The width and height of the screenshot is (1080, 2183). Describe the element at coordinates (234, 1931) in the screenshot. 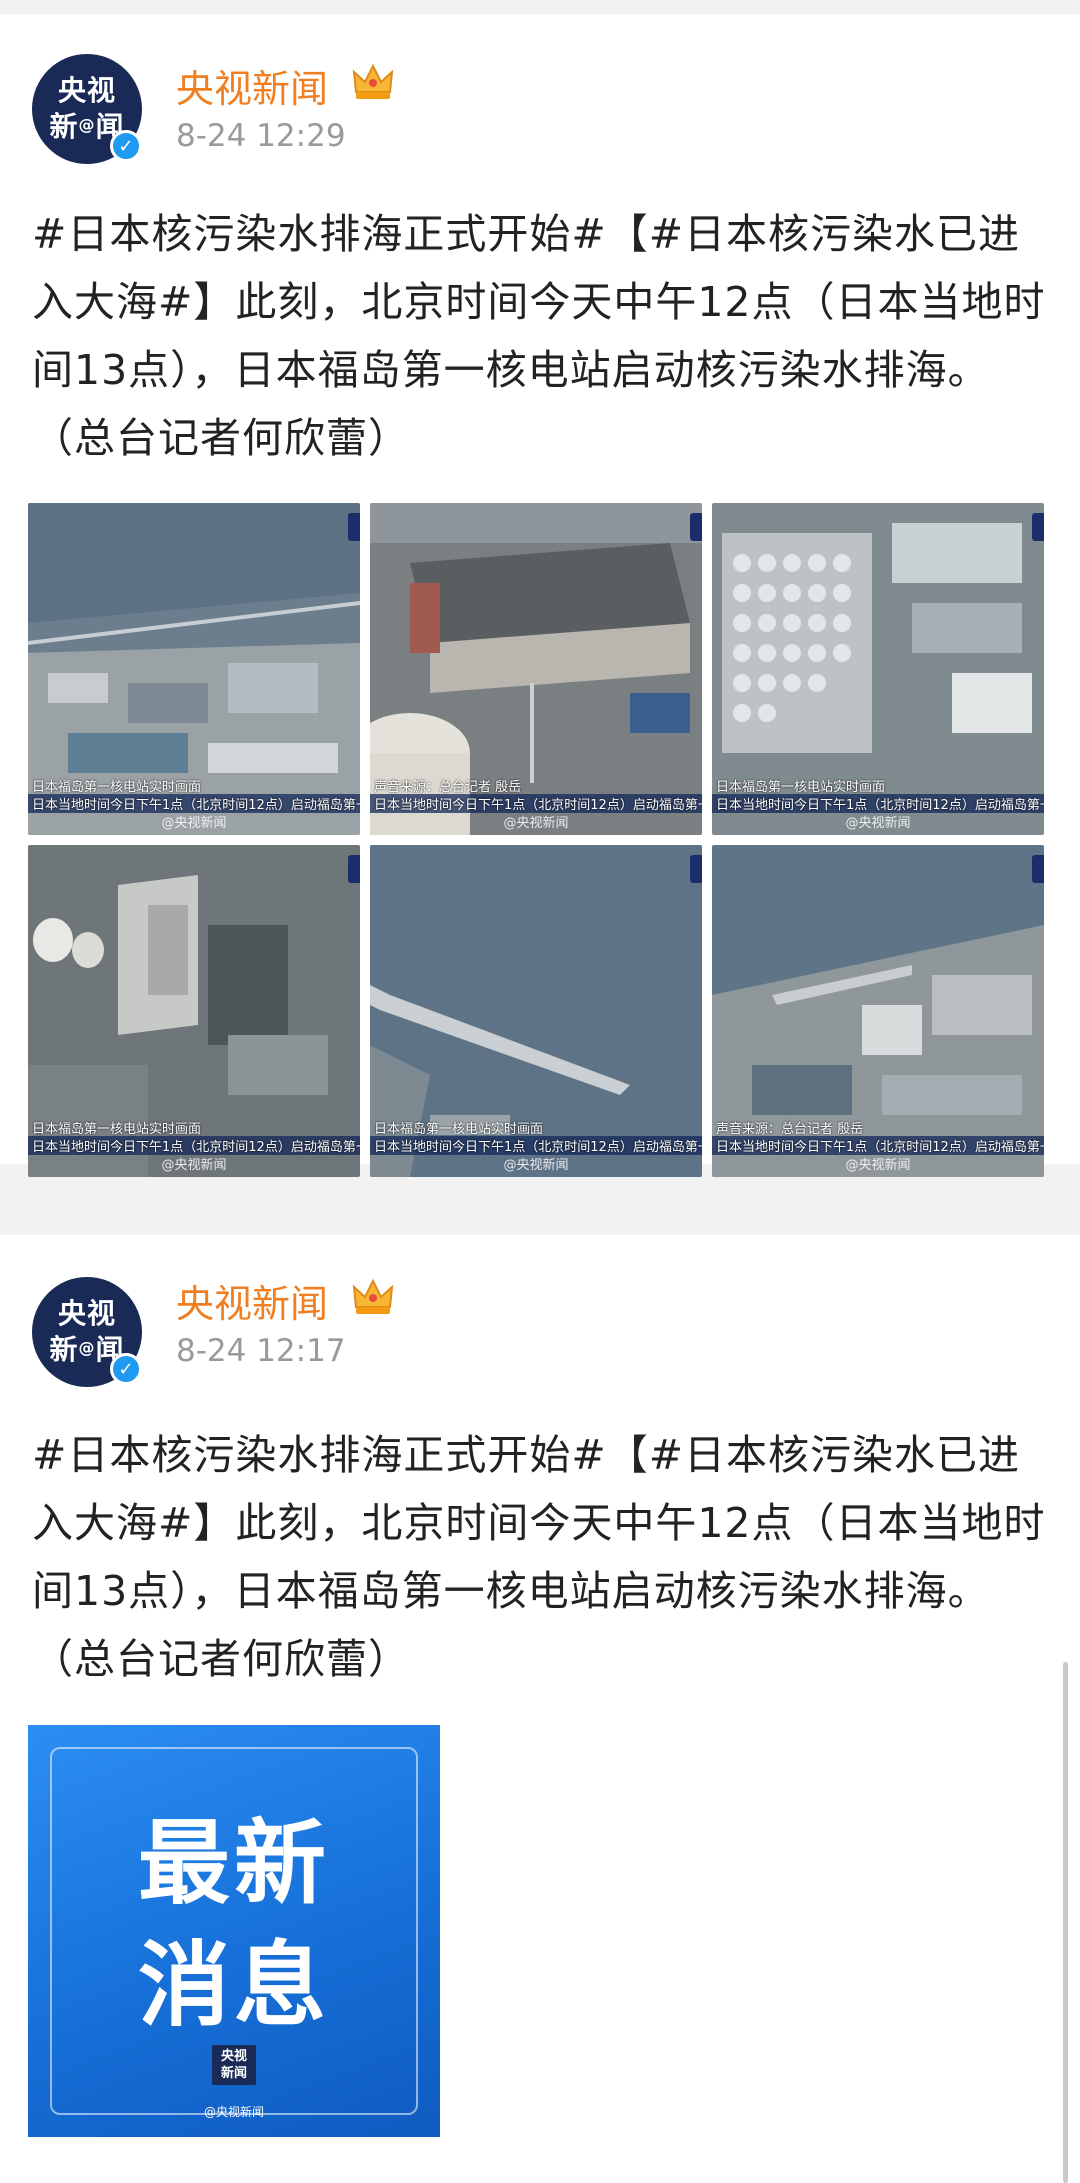

I see `breaking-news-image: 最新 消息 央视 新闻 @央视新闻` at that location.